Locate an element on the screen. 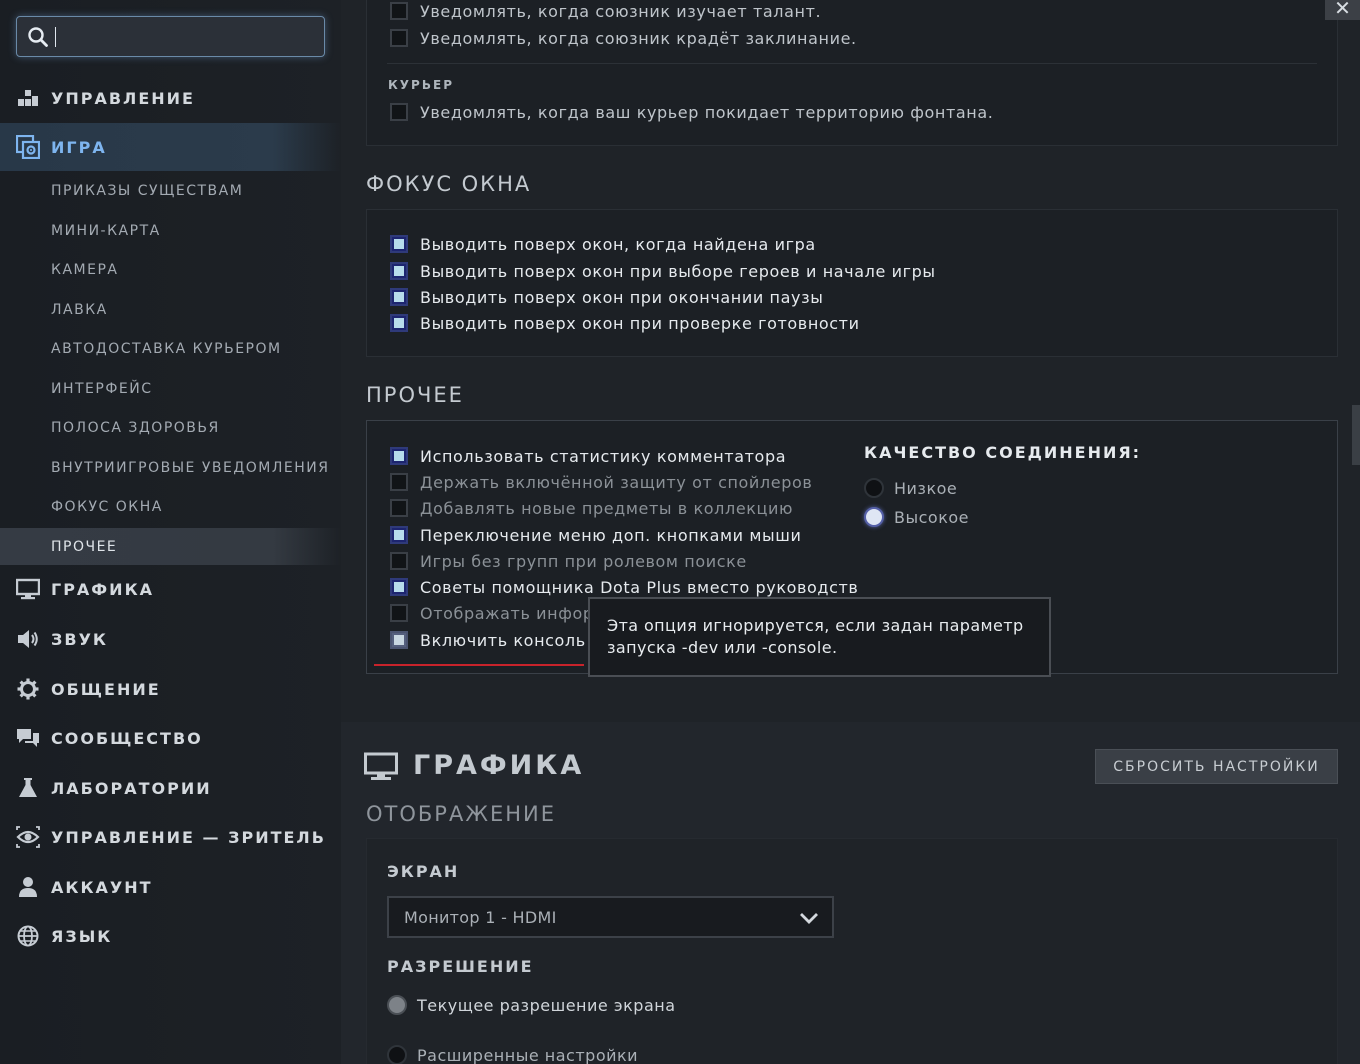  sidebar-item-sound: ЗВУК is located at coordinates (170, 639).